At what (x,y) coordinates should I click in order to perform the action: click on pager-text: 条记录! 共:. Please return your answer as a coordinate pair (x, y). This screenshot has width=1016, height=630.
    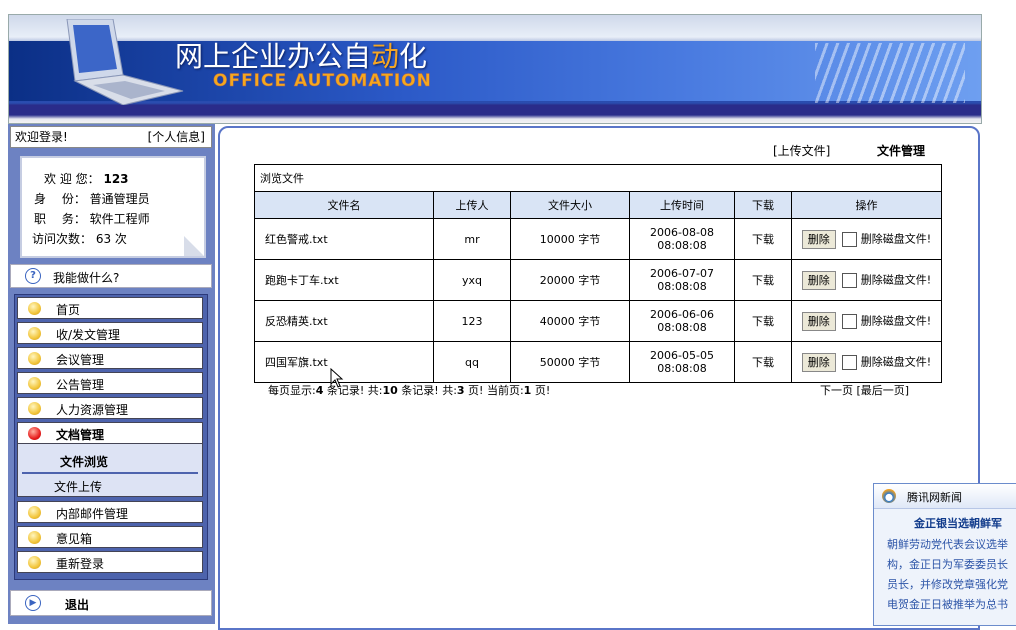
    Looking at the image, I should click on (427, 390).